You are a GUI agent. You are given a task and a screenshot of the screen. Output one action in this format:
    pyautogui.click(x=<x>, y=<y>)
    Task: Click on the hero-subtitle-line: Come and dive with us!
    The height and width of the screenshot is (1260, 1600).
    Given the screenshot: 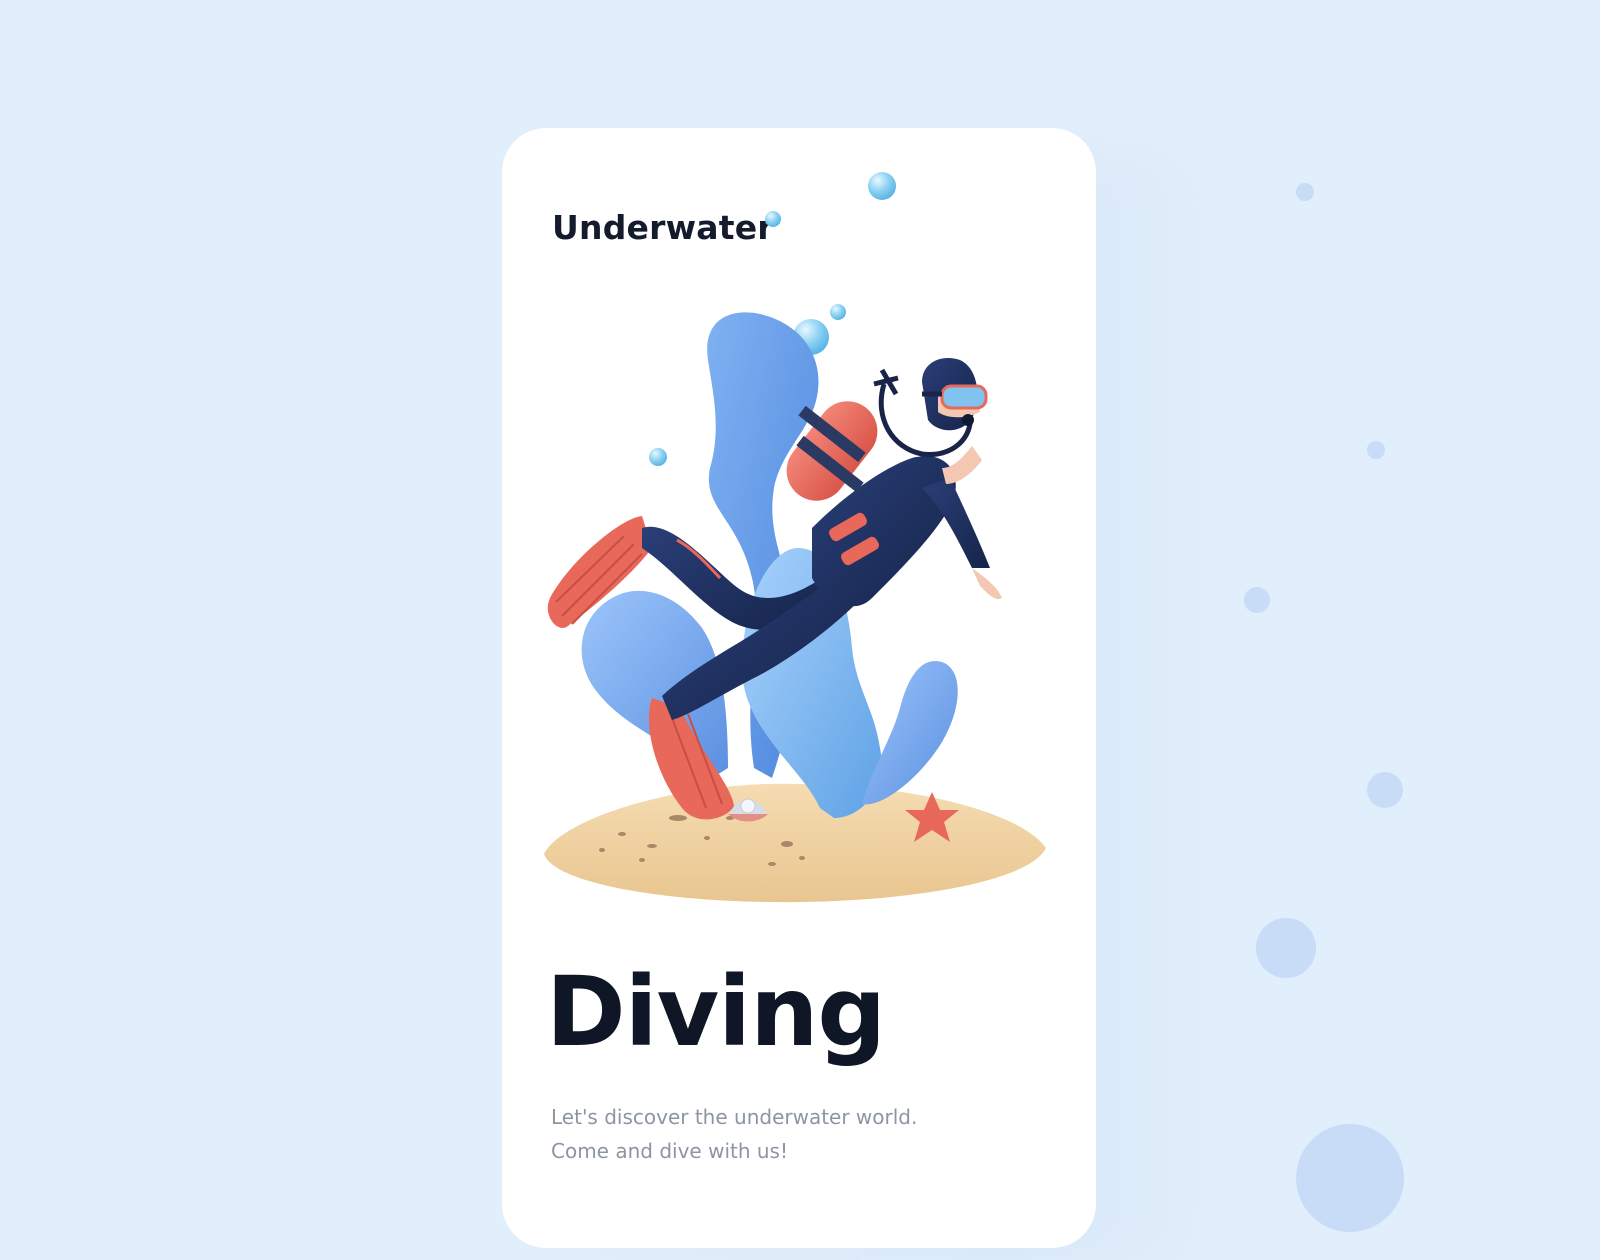 What is the action you would take?
    pyautogui.click(x=669, y=1151)
    